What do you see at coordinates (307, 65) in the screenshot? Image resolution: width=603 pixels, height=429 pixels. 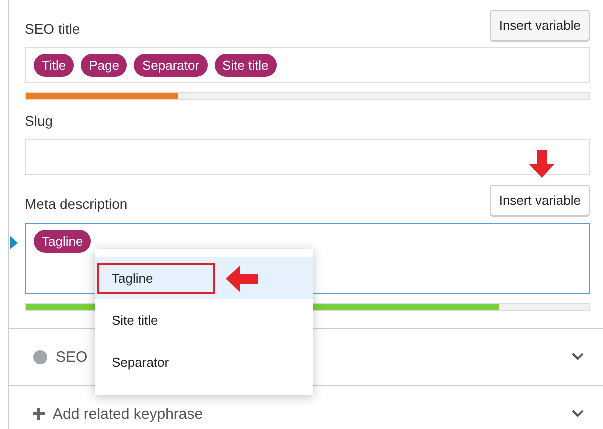 I see `text-field: Title Page Separator Site title` at bounding box center [307, 65].